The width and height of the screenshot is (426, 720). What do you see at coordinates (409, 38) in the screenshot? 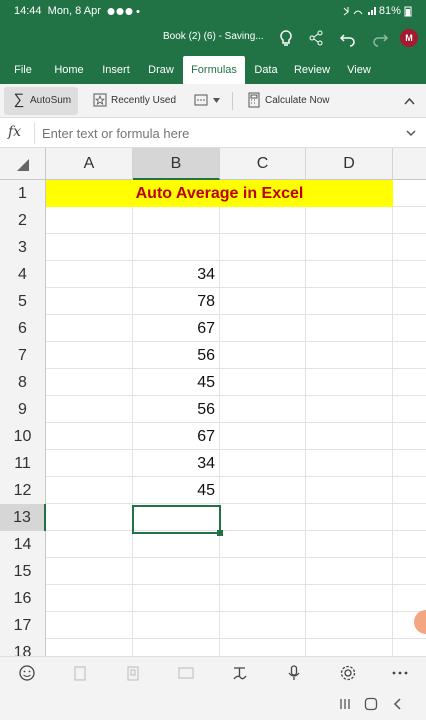
I see `avatar: M` at bounding box center [409, 38].